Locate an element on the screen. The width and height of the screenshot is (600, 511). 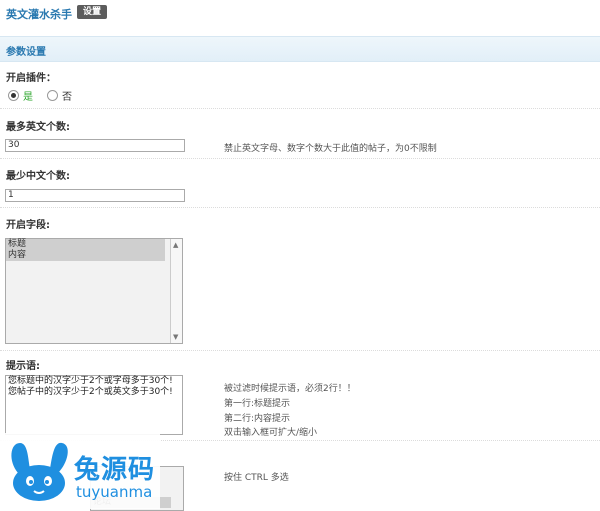
scroll-up-icon: ▲ is located at coordinates (175, 245).